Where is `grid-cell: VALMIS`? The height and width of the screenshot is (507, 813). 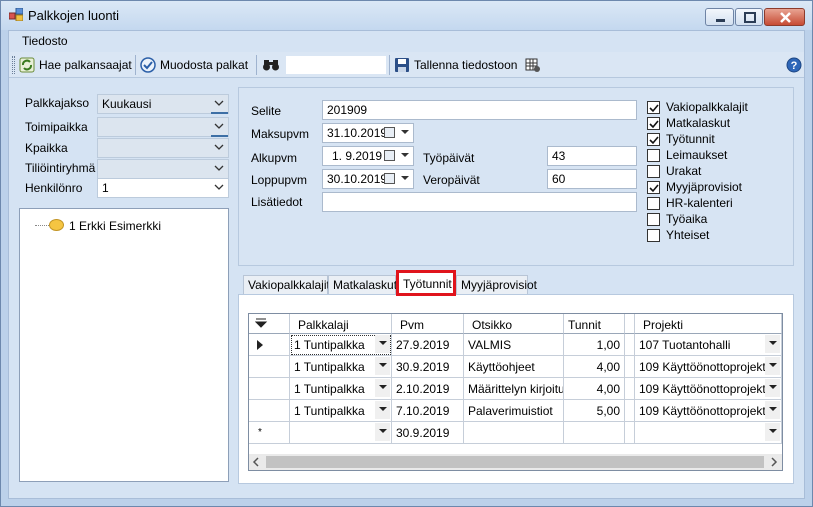
grid-cell: VALMIS is located at coordinates (514, 345).